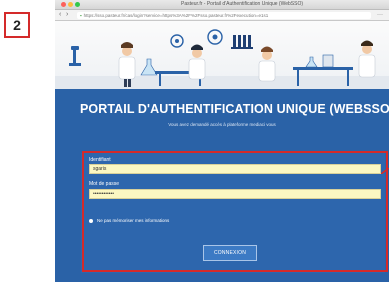 Image resolution: width=389 pixels, height=282 pixels. Describe the element at coordinates (235, 169) in the screenshot. I see `username-input` at that location.